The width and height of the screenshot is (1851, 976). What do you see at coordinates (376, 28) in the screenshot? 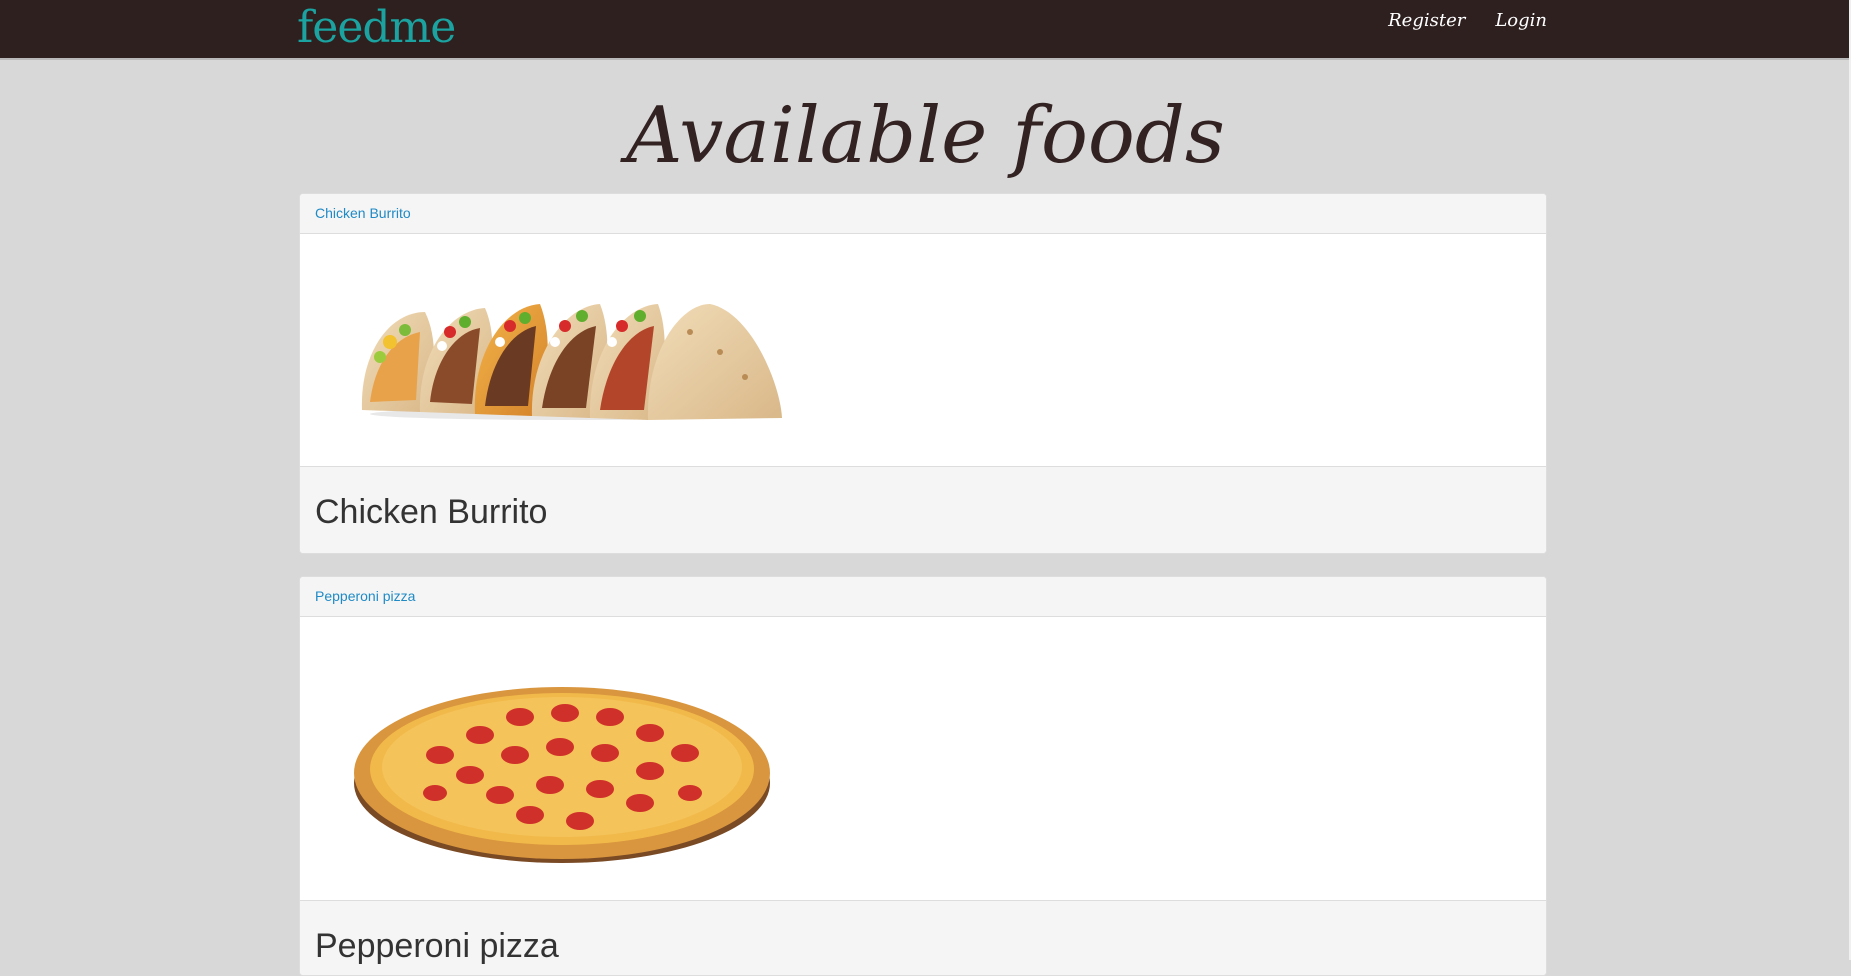
I see `feedme-logo: feedme` at bounding box center [376, 28].